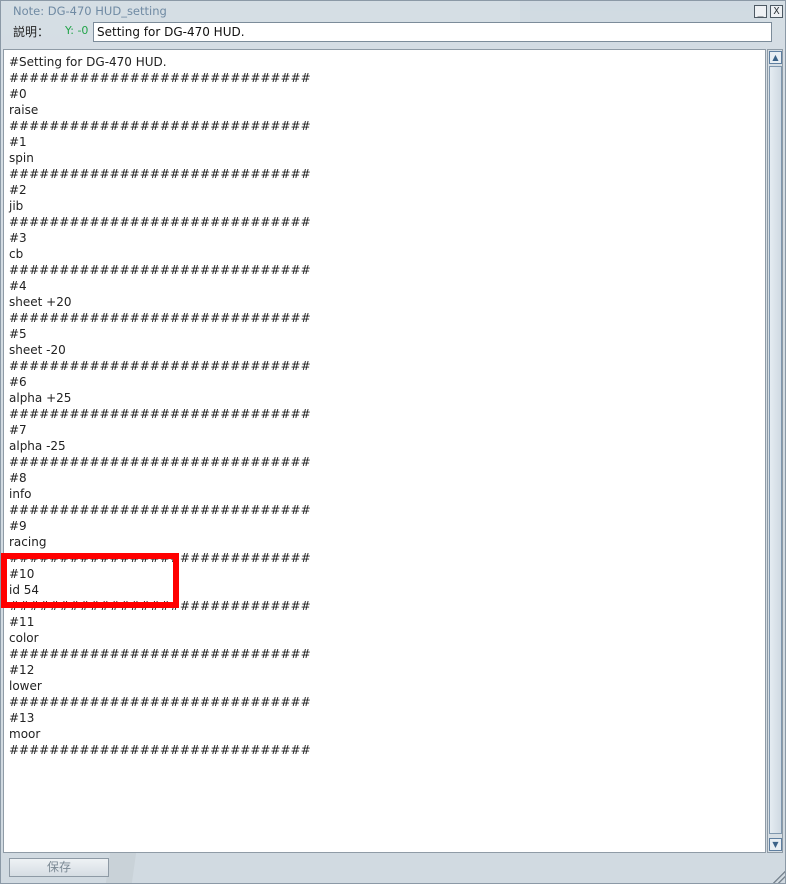 This screenshot has height=884, width=786. I want to click on text-line: #9, so click(18, 526).